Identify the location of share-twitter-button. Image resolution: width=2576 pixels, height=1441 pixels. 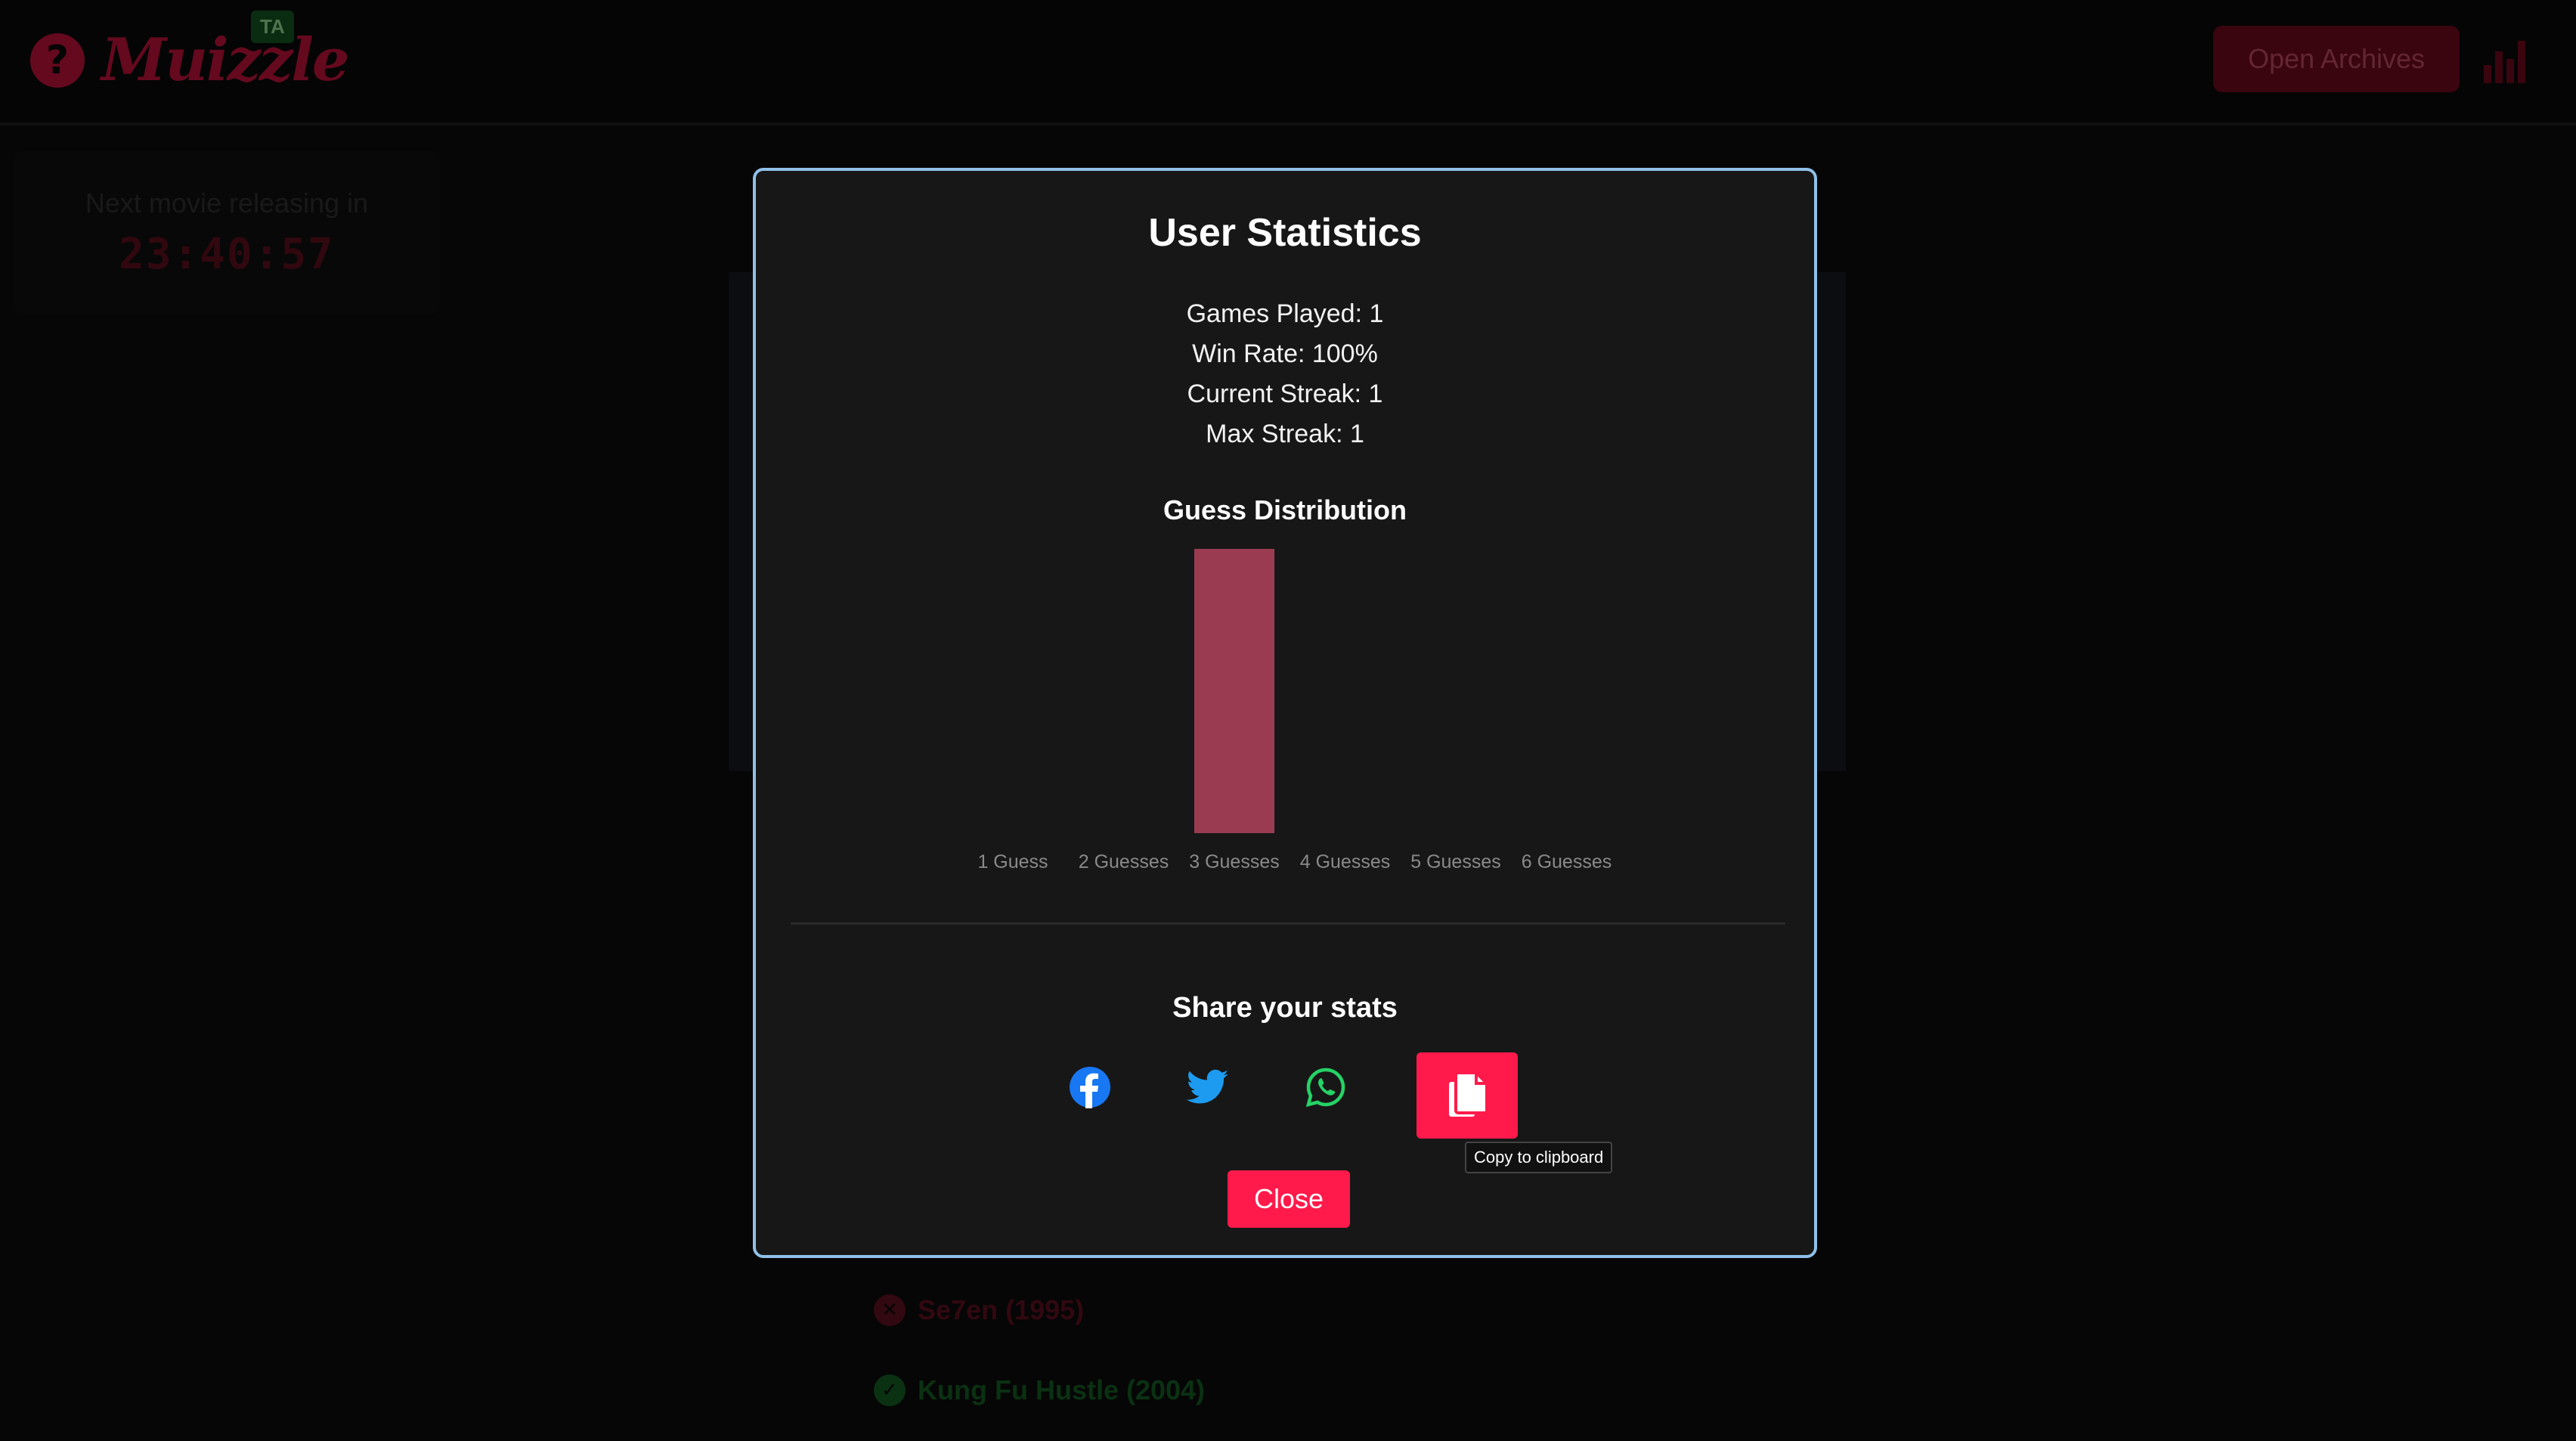
(1208, 1087).